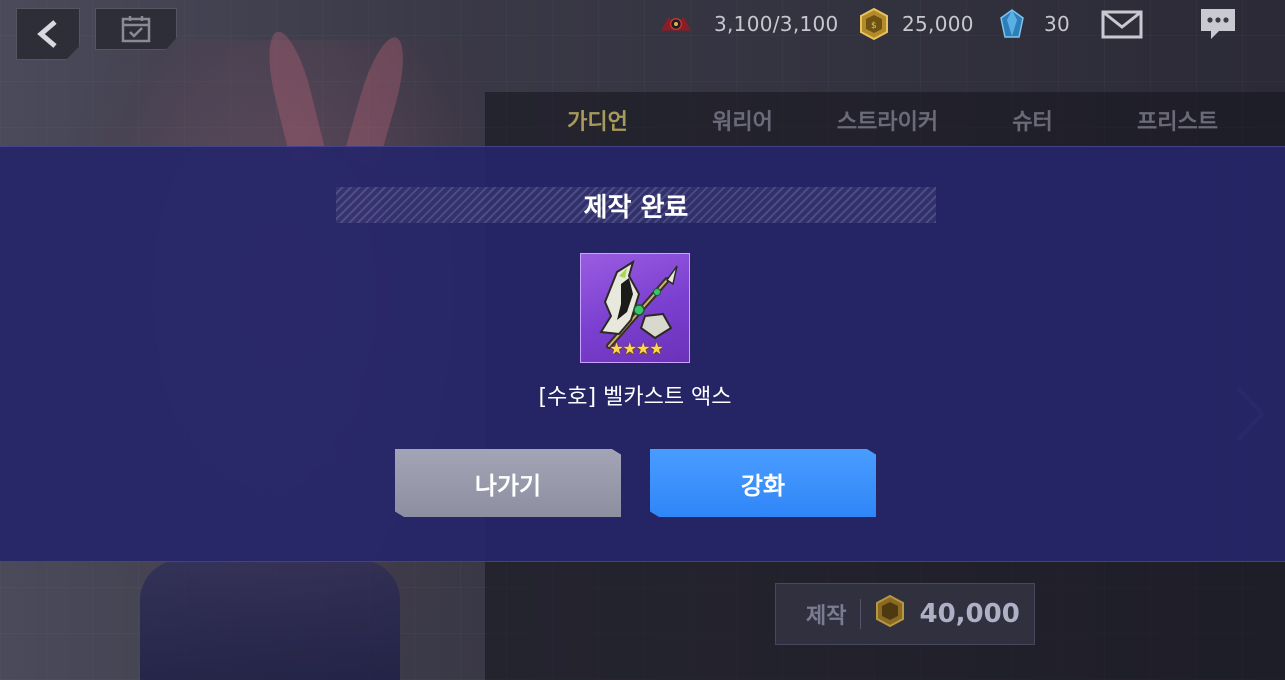  Describe the element at coordinates (636, 207) in the screenshot. I see `dialog-title: 제작 완료` at that location.